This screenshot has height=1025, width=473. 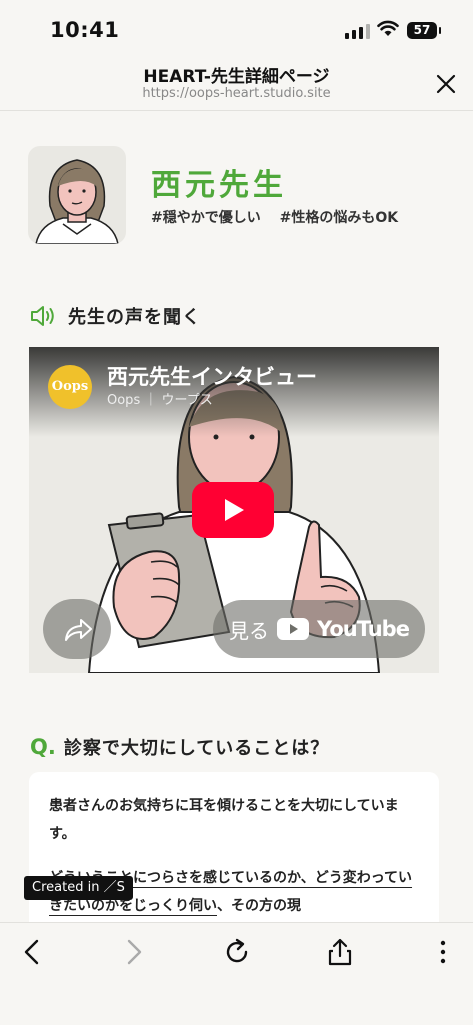 I want to click on back-icon, so click(x=33, y=952).